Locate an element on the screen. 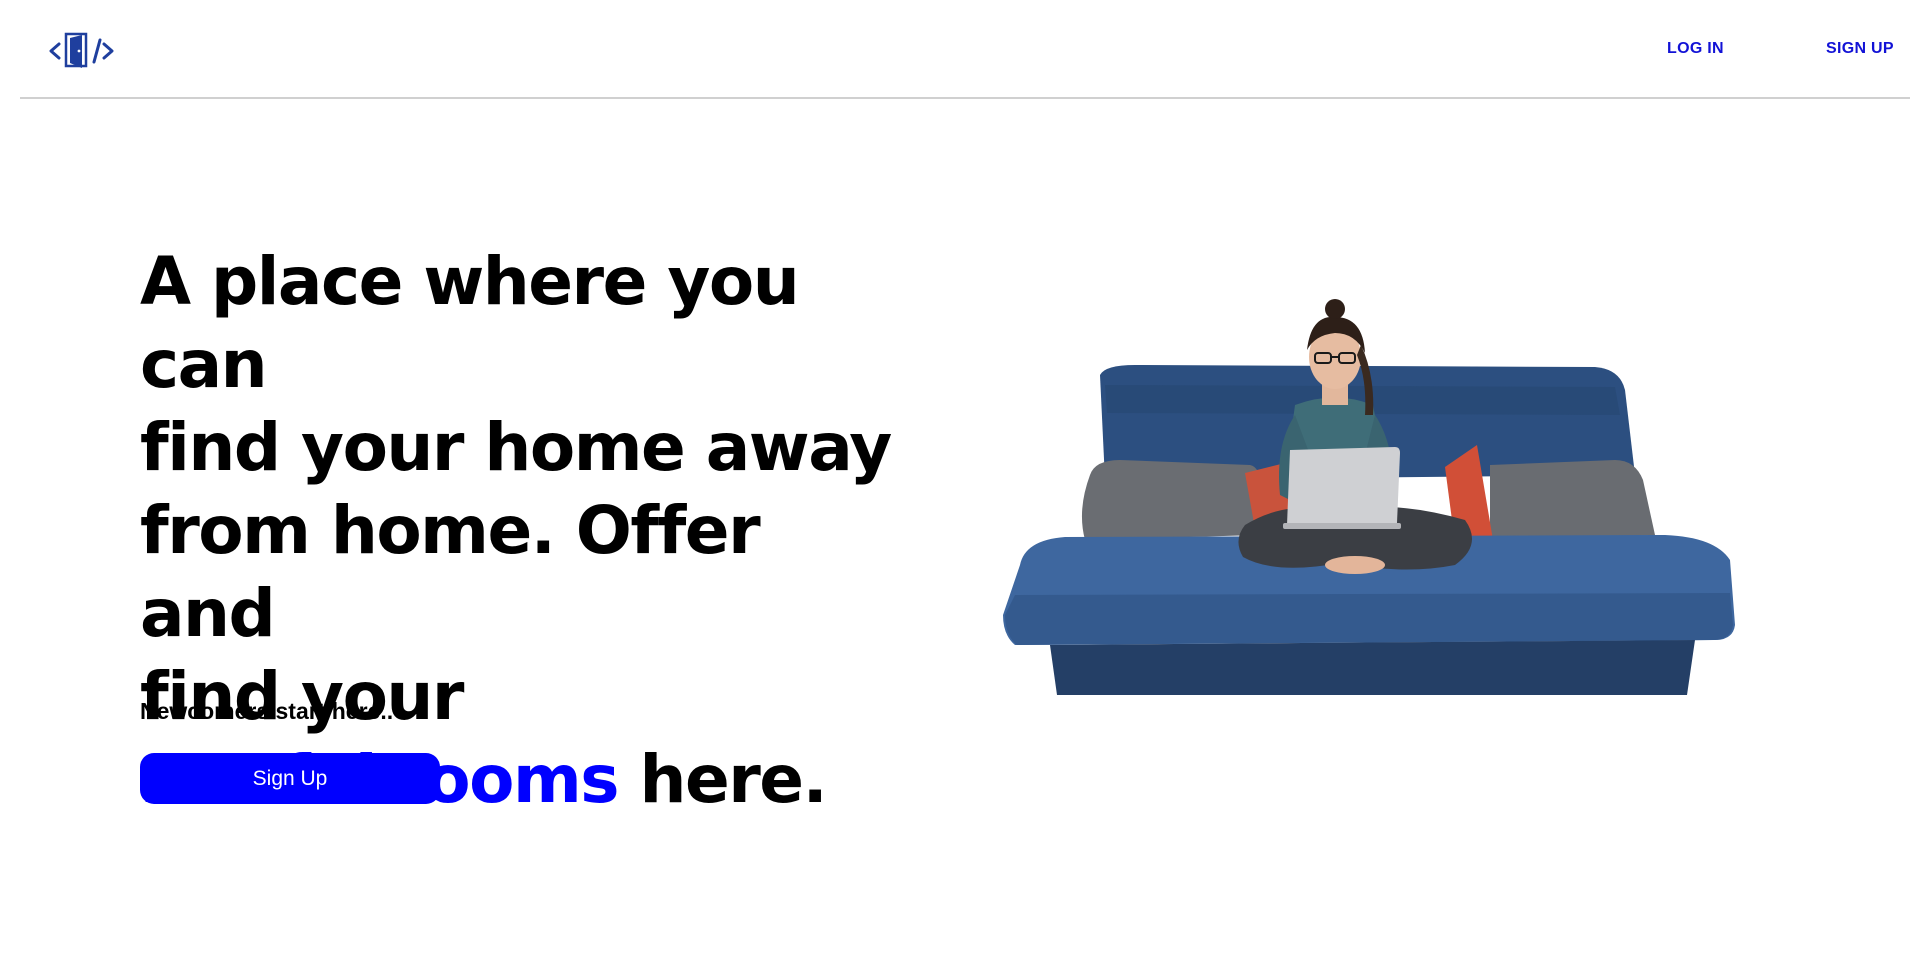 This screenshot has width=1910, height=962. hero-title-line-2: find your home away is located at coordinates (516, 447).